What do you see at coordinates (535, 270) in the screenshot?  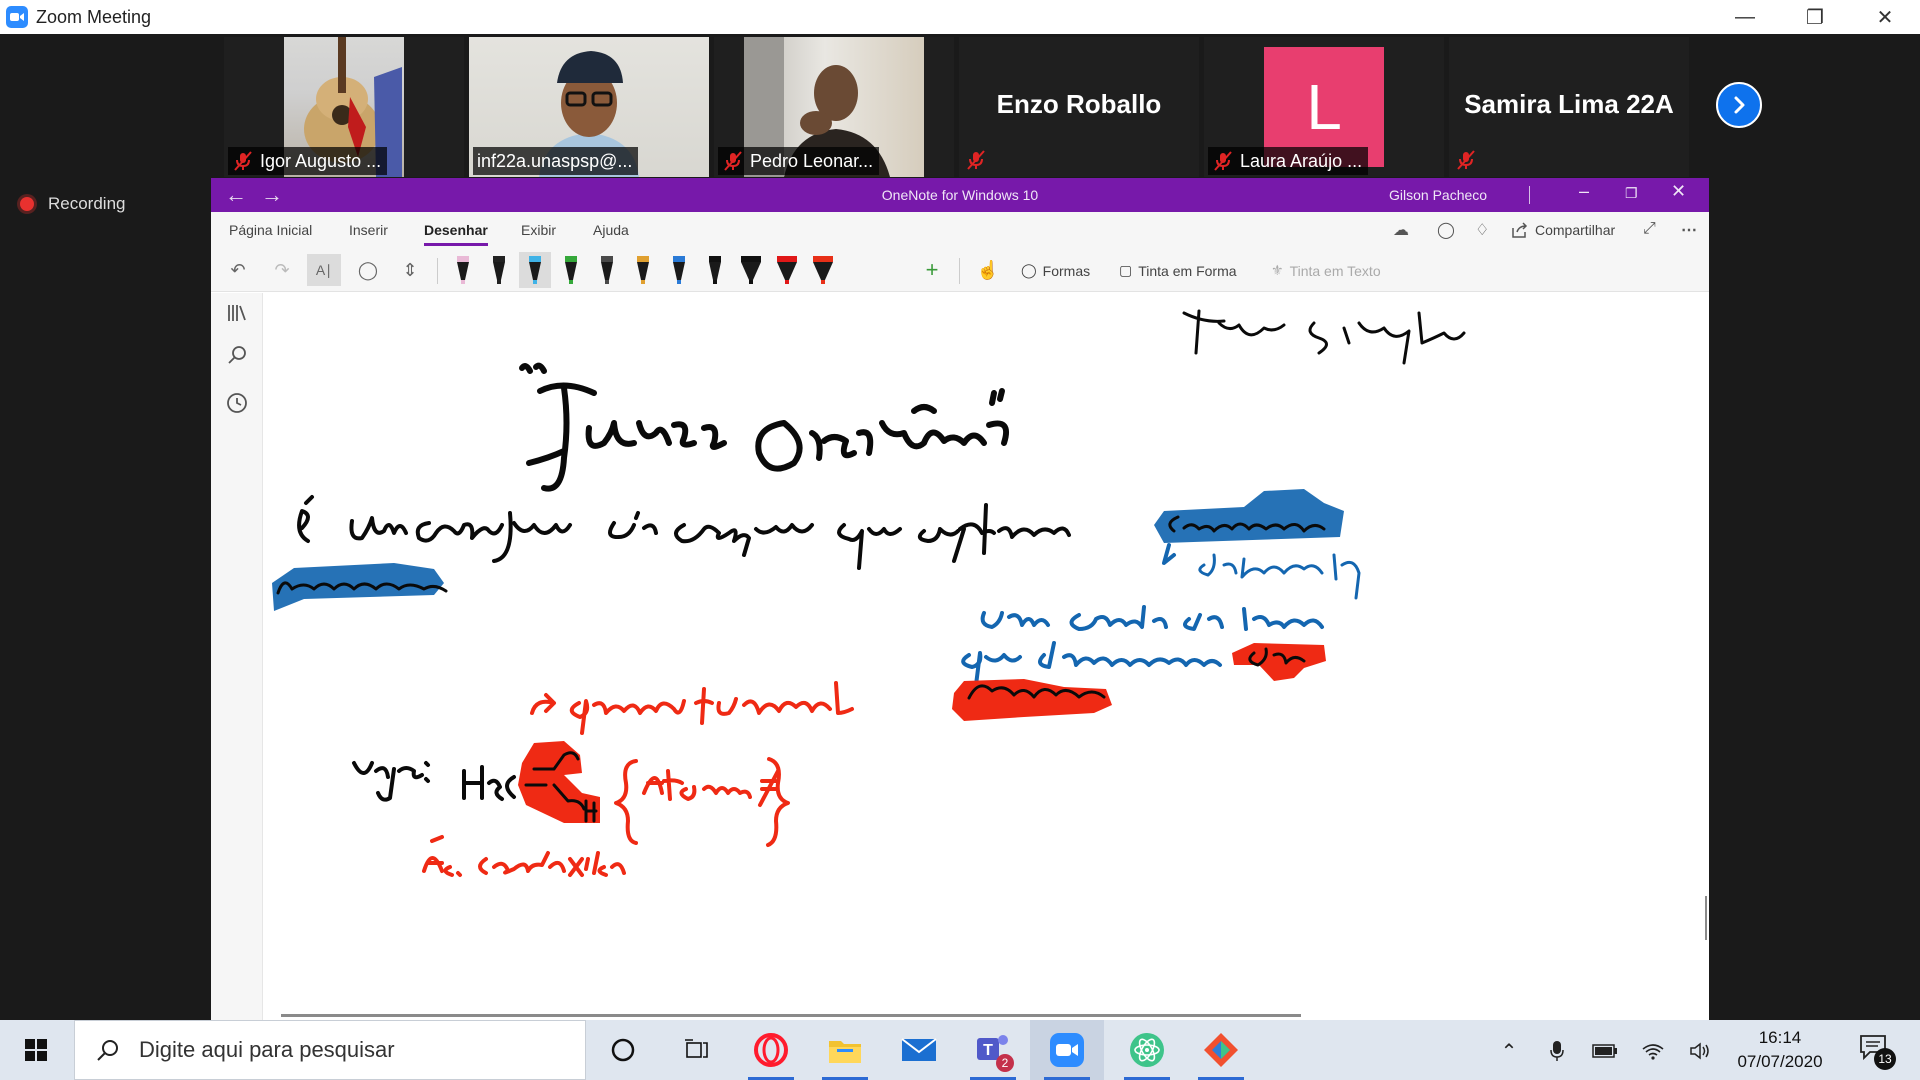 I see `pen-3-icon` at bounding box center [535, 270].